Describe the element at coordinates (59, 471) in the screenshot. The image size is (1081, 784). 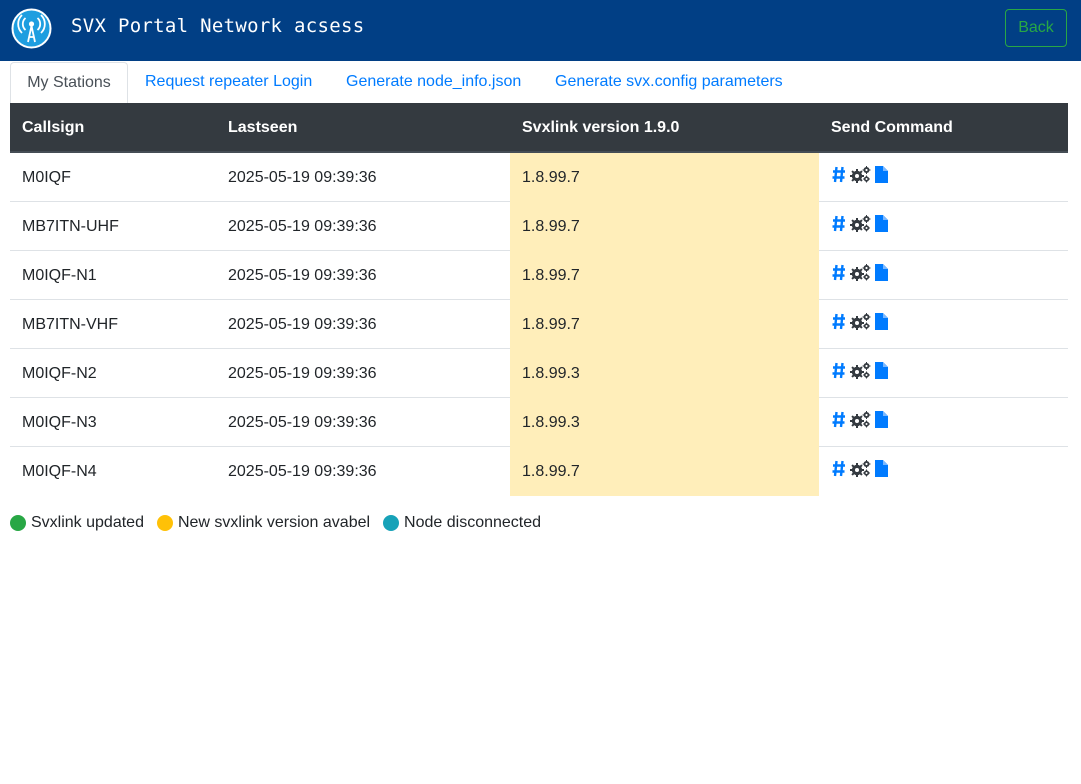
I see `cell-callsign: M0IQF-N4` at that location.